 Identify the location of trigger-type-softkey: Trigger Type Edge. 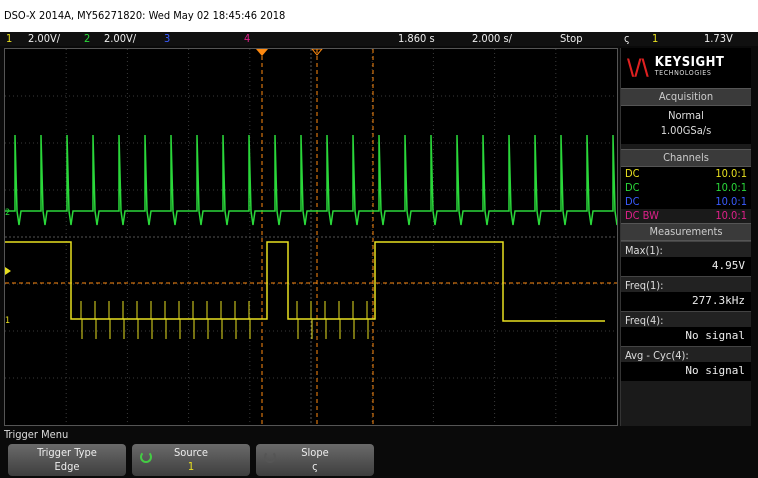
(67, 460).